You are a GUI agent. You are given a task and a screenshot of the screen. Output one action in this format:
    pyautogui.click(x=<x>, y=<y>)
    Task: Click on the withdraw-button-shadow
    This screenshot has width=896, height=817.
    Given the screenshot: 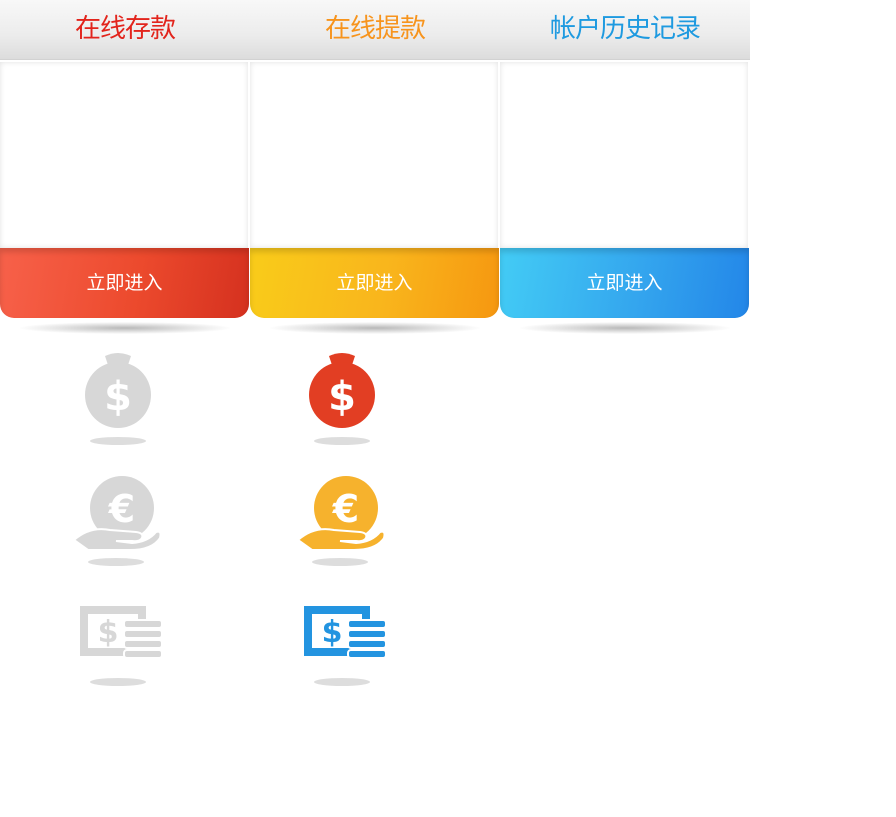 What is the action you would take?
    pyautogui.click(x=375, y=328)
    